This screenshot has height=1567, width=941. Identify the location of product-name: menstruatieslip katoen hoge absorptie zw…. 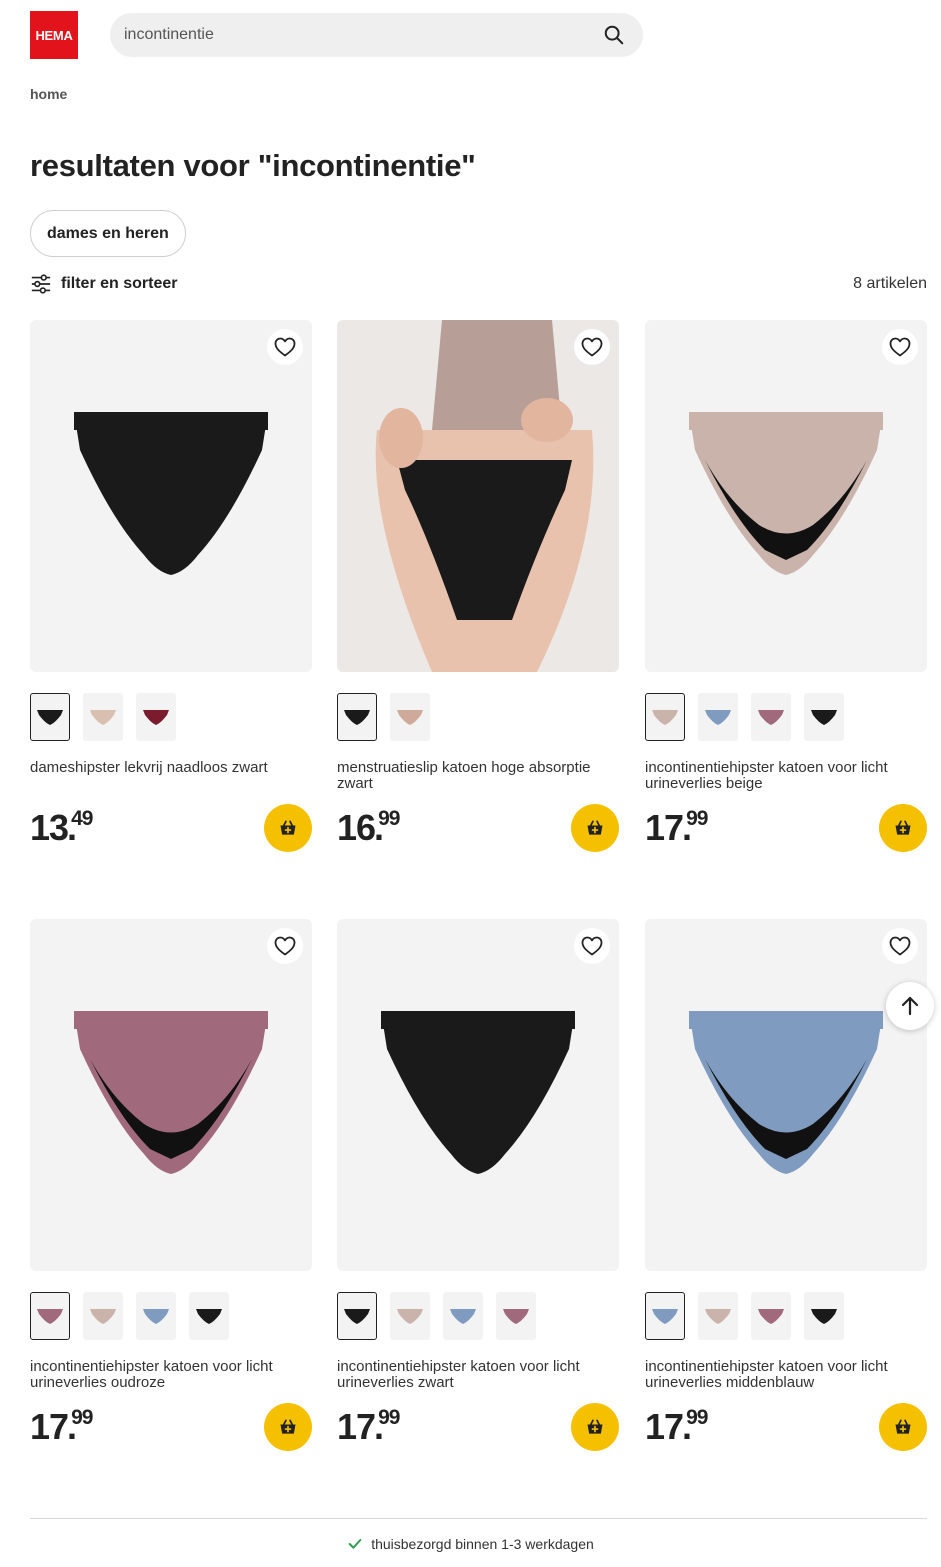
(478, 776).